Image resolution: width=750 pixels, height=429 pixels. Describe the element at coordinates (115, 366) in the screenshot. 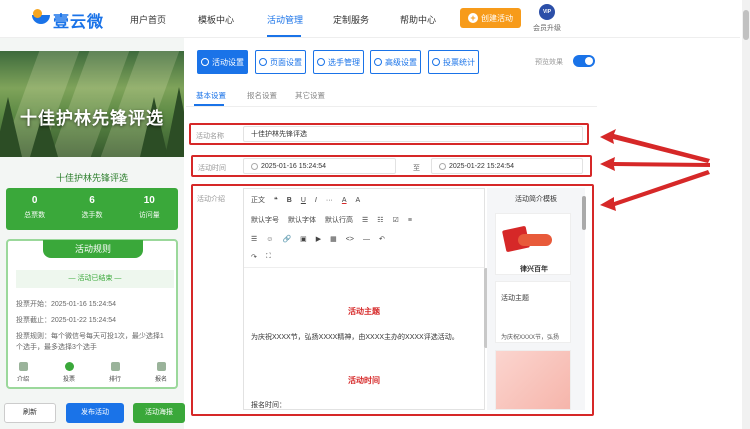

I see `trophy-icon` at that location.